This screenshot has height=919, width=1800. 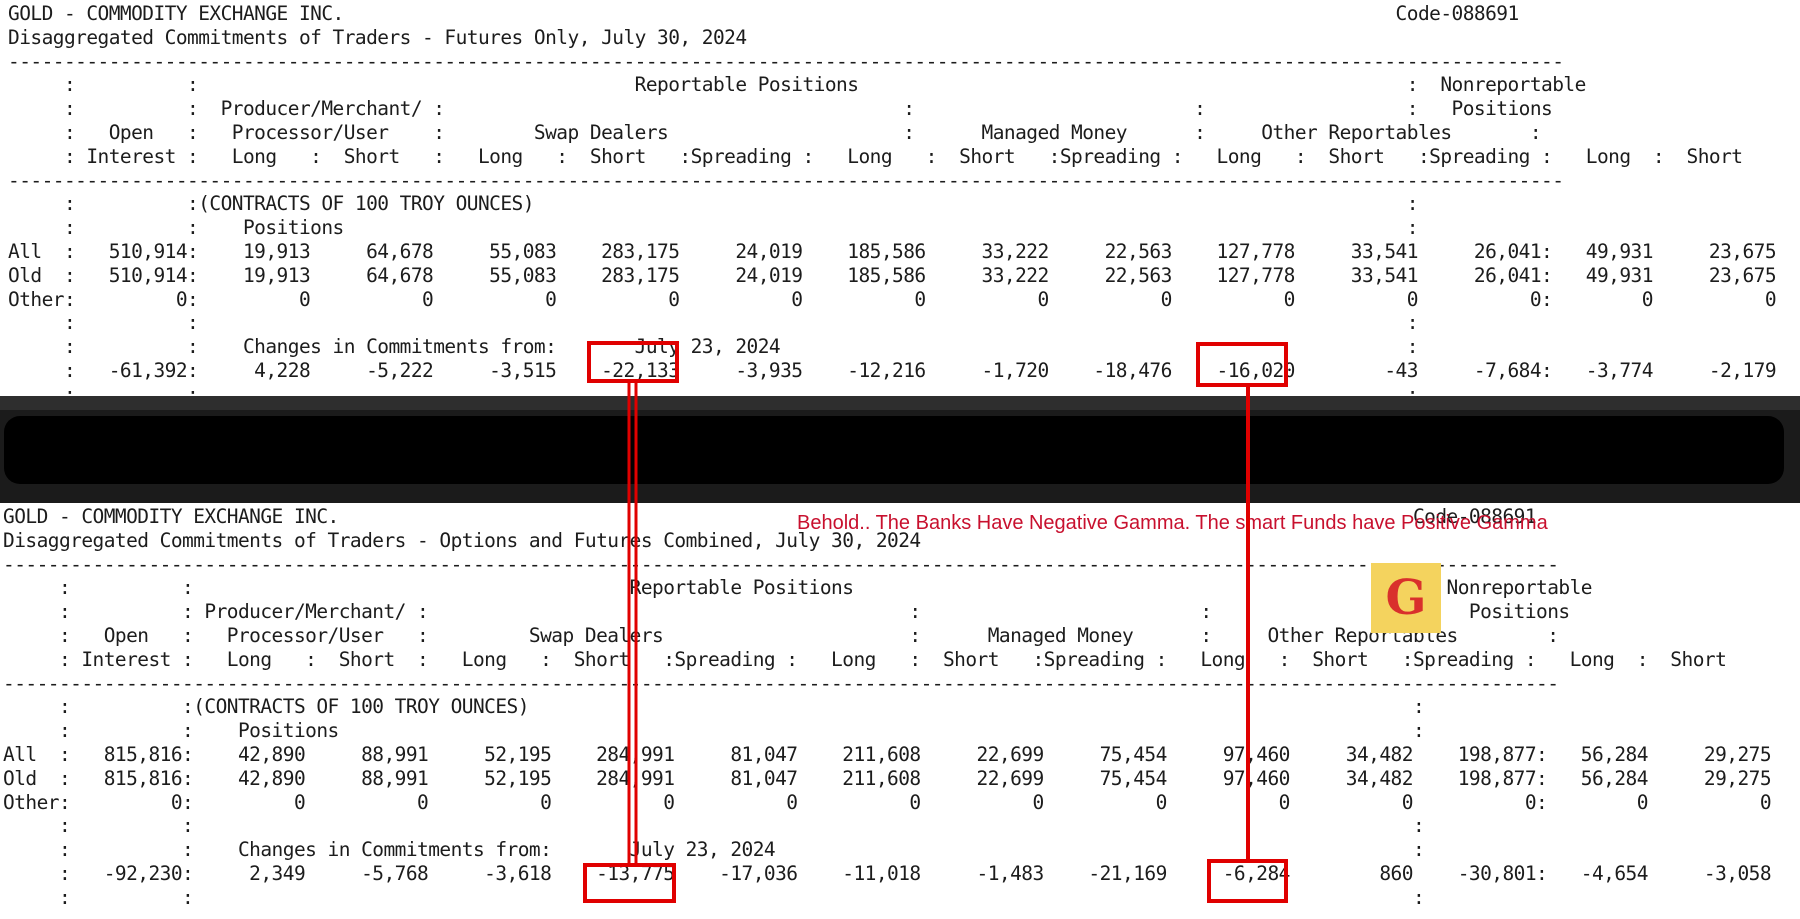 I want to click on combined-line: : :(CONTRACTS OF 100 TROY OUNCES) :, so click(x=714, y=707).